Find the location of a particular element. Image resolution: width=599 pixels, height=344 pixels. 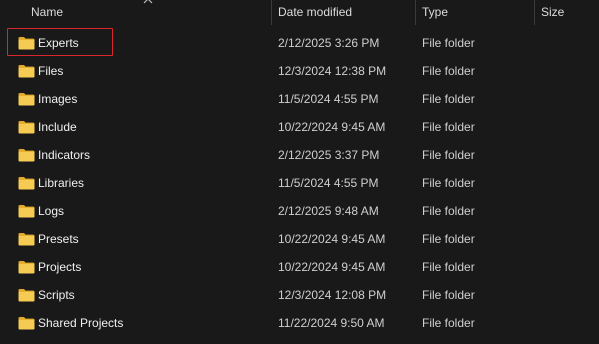

file-name: Images is located at coordinates (57, 99).